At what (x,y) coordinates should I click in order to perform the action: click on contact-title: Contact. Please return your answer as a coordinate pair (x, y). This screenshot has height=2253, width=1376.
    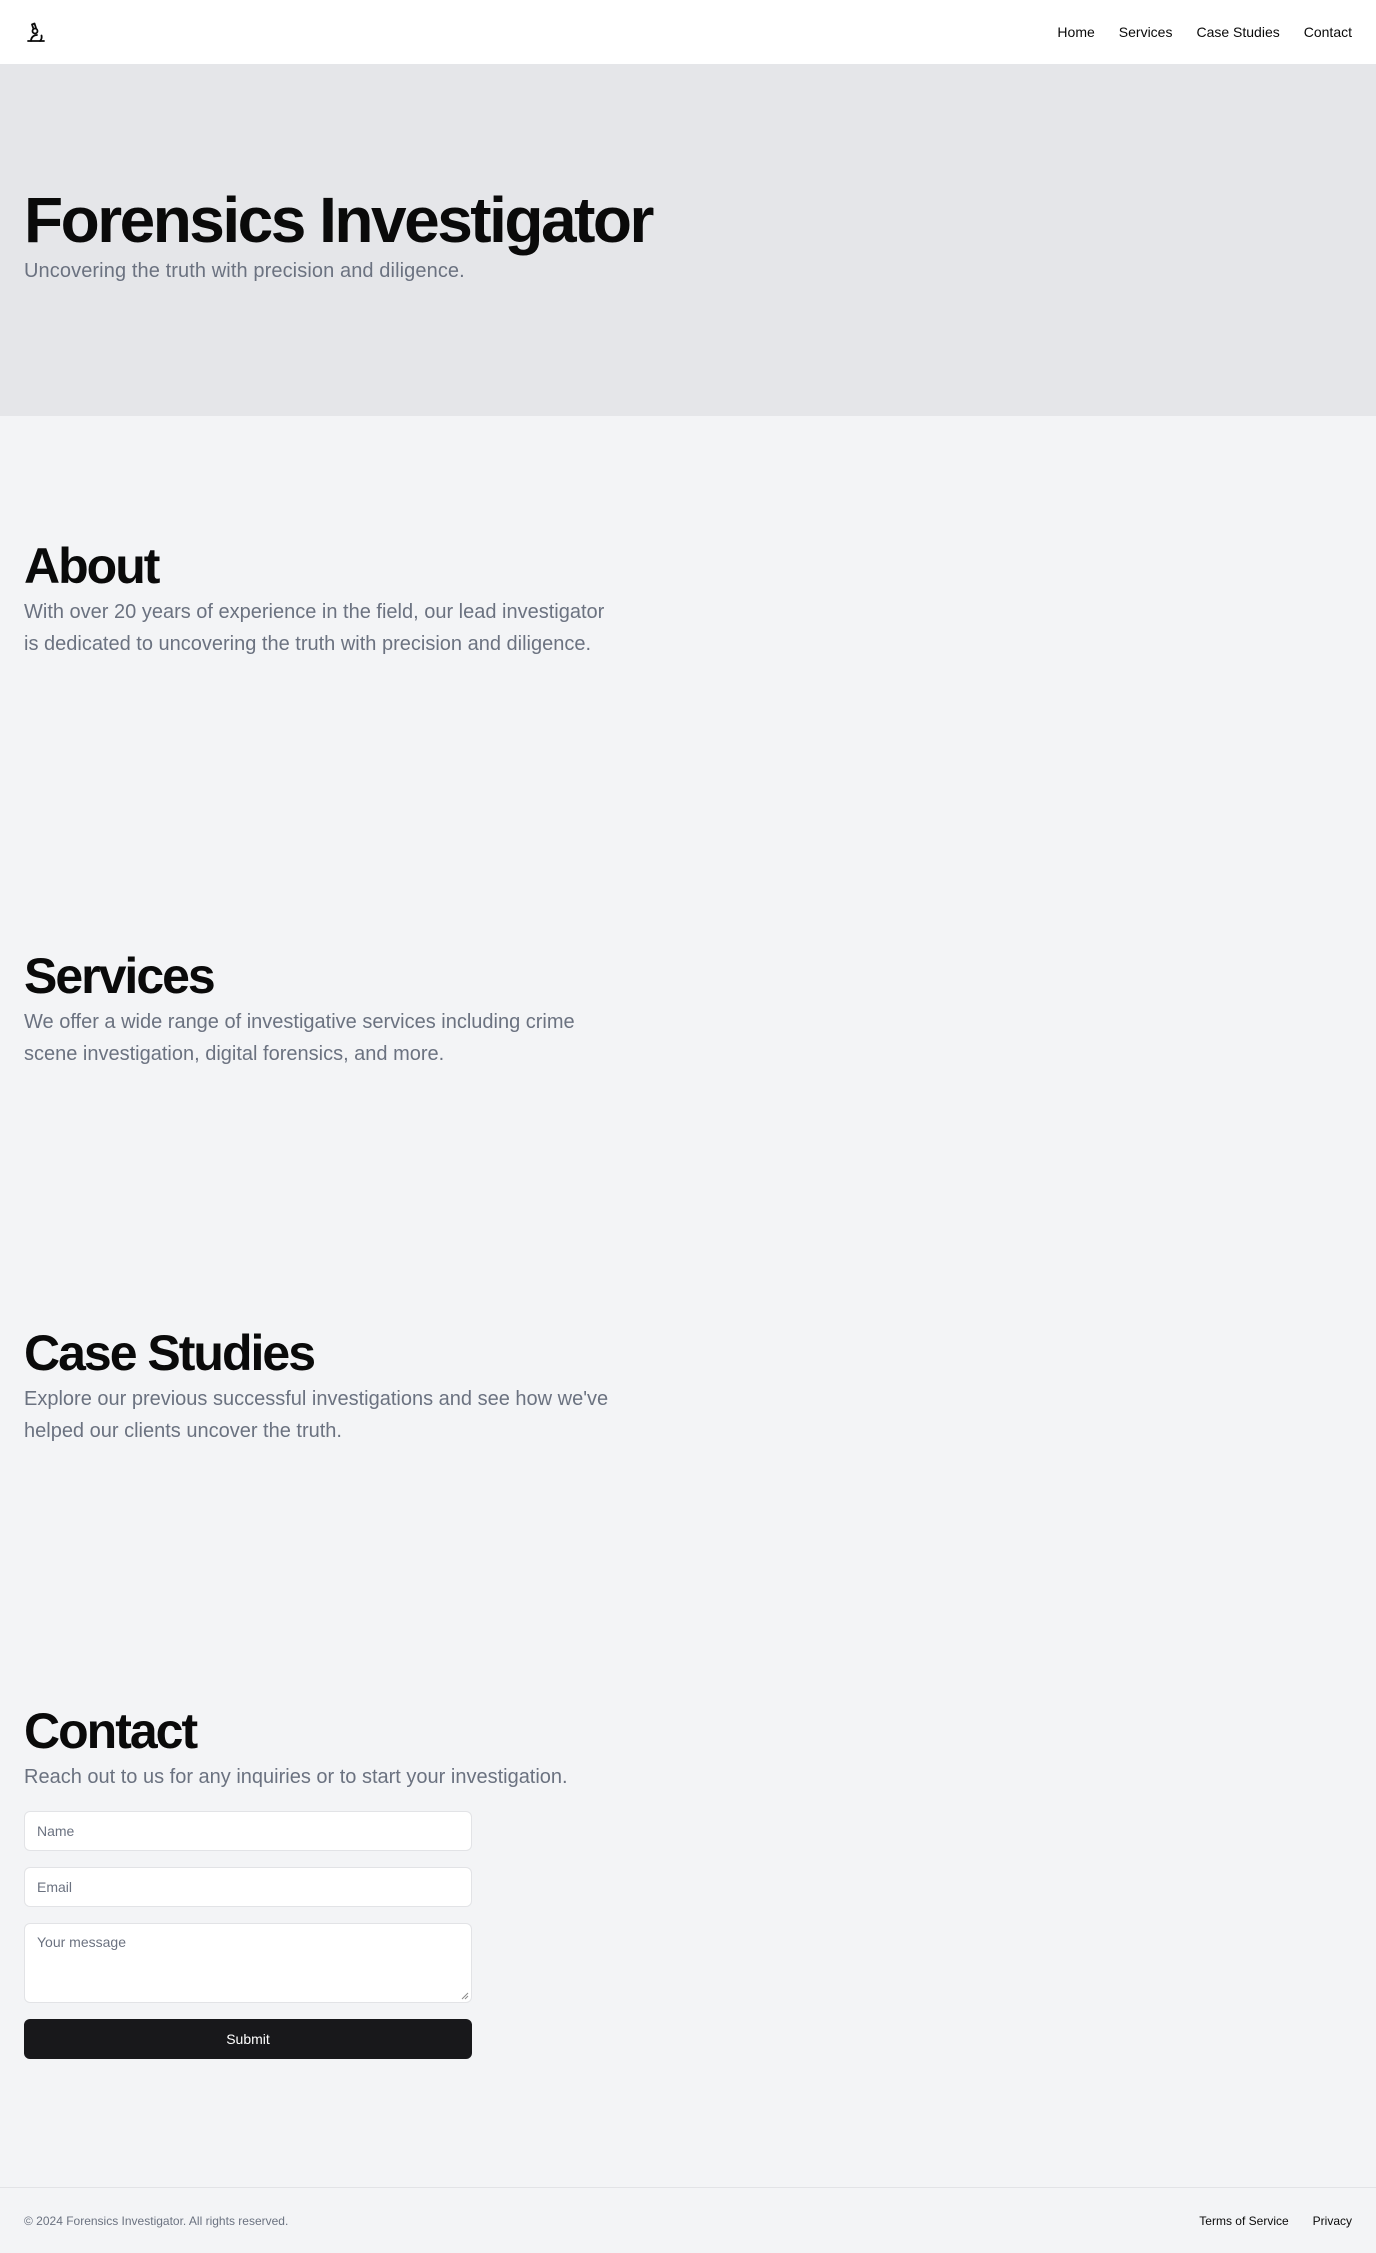
    Looking at the image, I should click on (111, 1731).